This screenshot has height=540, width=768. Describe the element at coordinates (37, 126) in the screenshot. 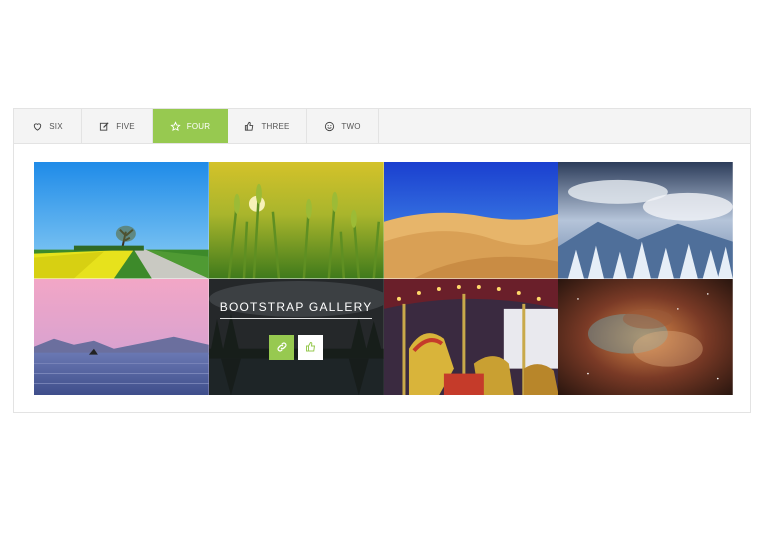

I see `heart-icon` at that location.